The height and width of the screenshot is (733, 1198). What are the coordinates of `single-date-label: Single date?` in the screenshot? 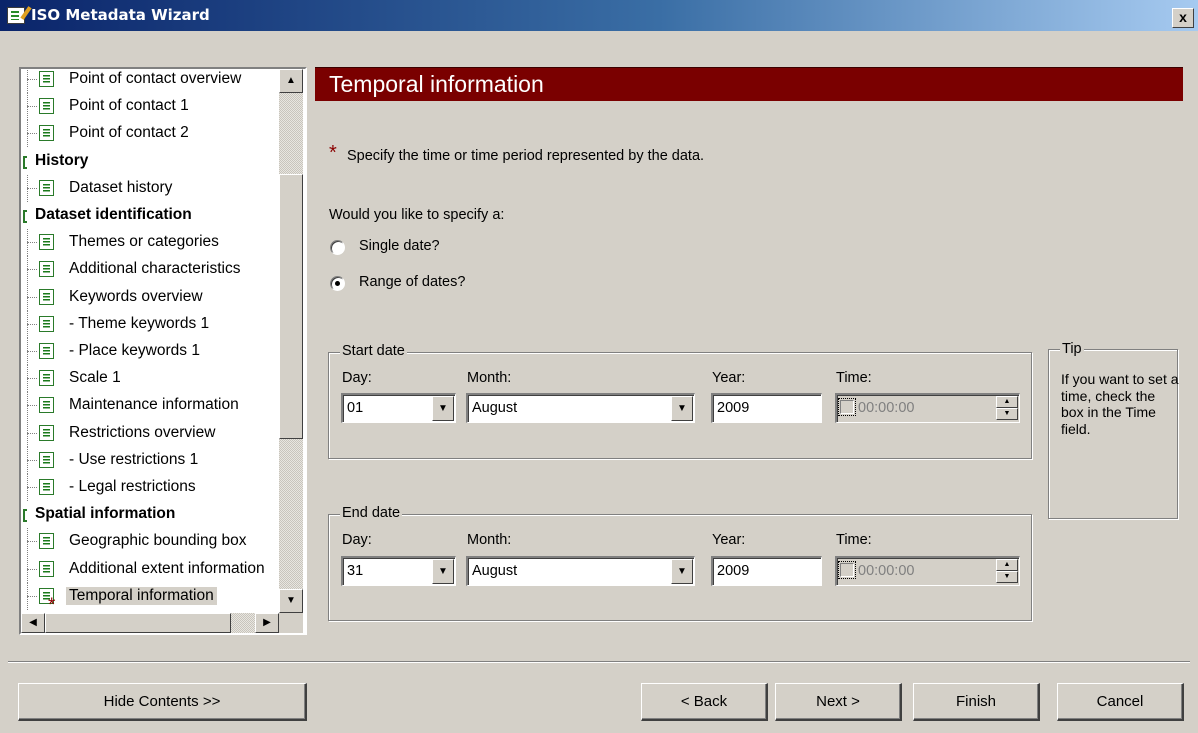 It's located at (399, 246).